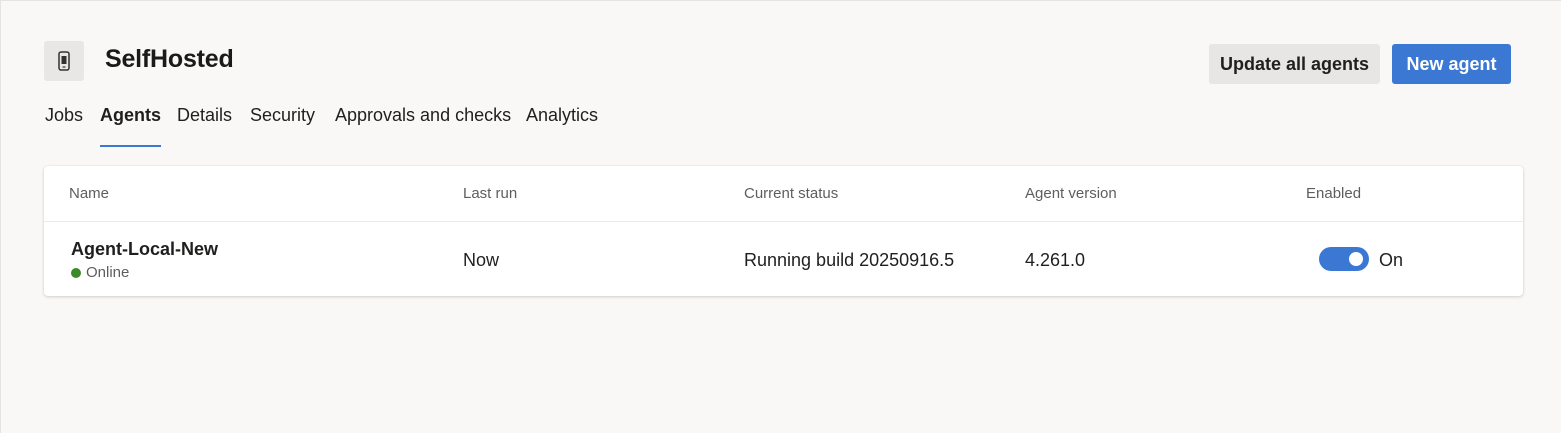  I want to click on toggle-knob, so click(1356, 259).